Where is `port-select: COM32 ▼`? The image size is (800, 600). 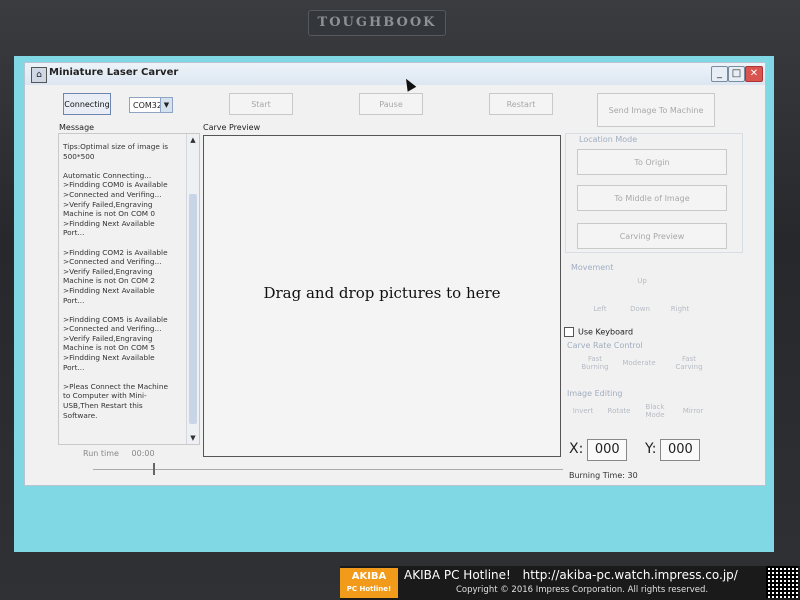 port-select: COM32 ▼ is located at coordinates (151, 105).